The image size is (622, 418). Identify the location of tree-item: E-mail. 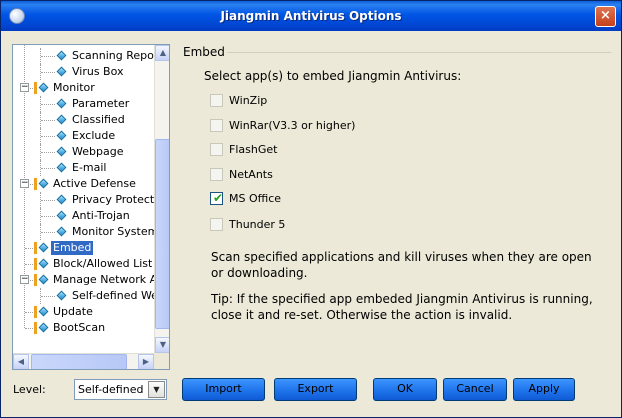
(83, 168).